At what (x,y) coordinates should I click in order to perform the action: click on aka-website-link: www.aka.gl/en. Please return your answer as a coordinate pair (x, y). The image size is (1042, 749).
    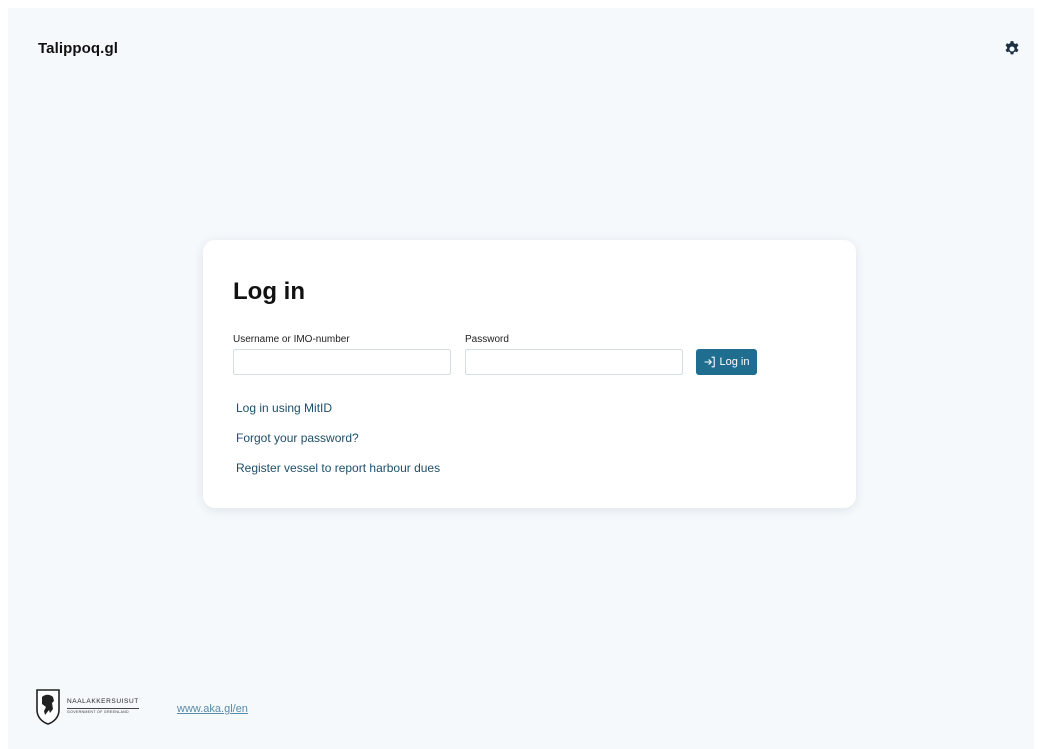
    Looking at the image, I should click on (212, 709).